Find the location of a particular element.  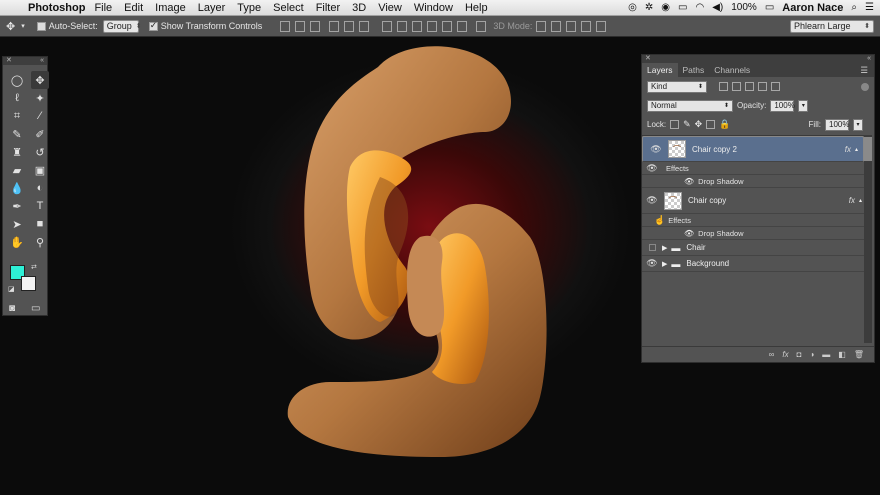

effect-eye-icon: 👁 is located at coordinates (689, 181).